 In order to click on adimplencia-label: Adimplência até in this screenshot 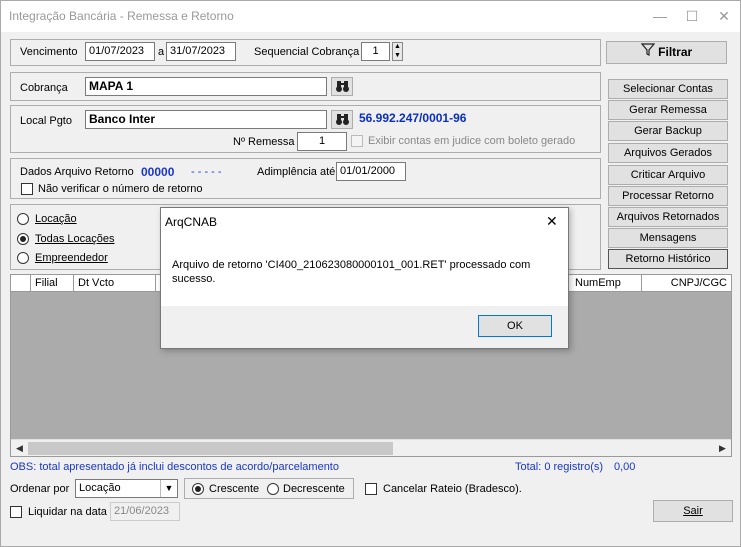, I will do `click(296, 172)`.